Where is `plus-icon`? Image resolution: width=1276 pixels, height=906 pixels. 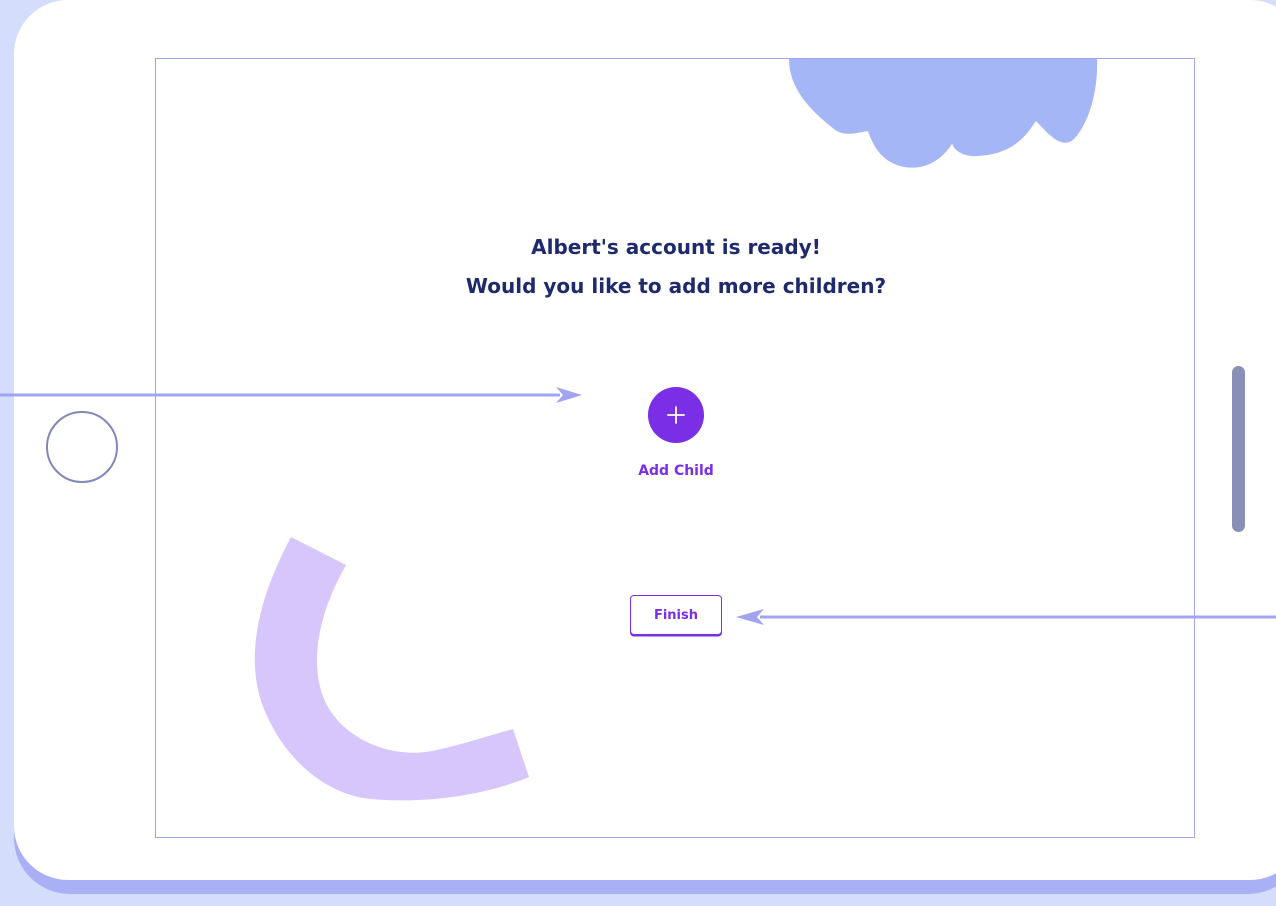
plus-icon is located at coordinates (676, 415).